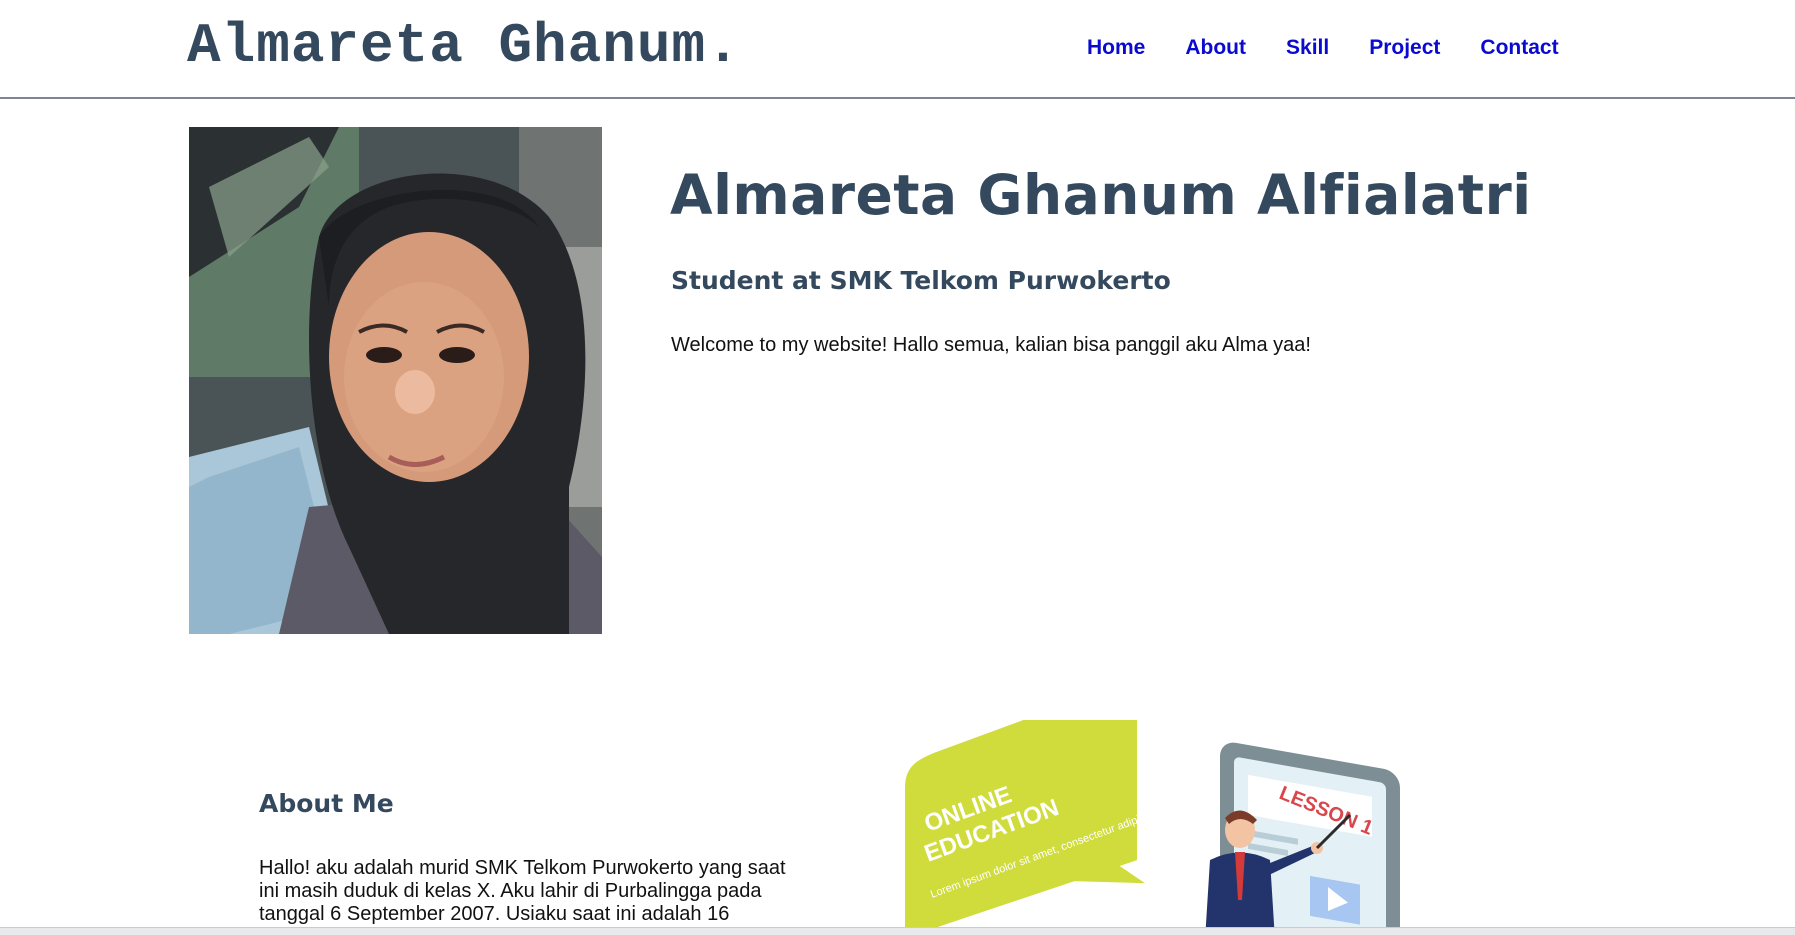 The width and height of the screenshot is (1795, 935). I want to click on profile-photo, so click(395, 380).